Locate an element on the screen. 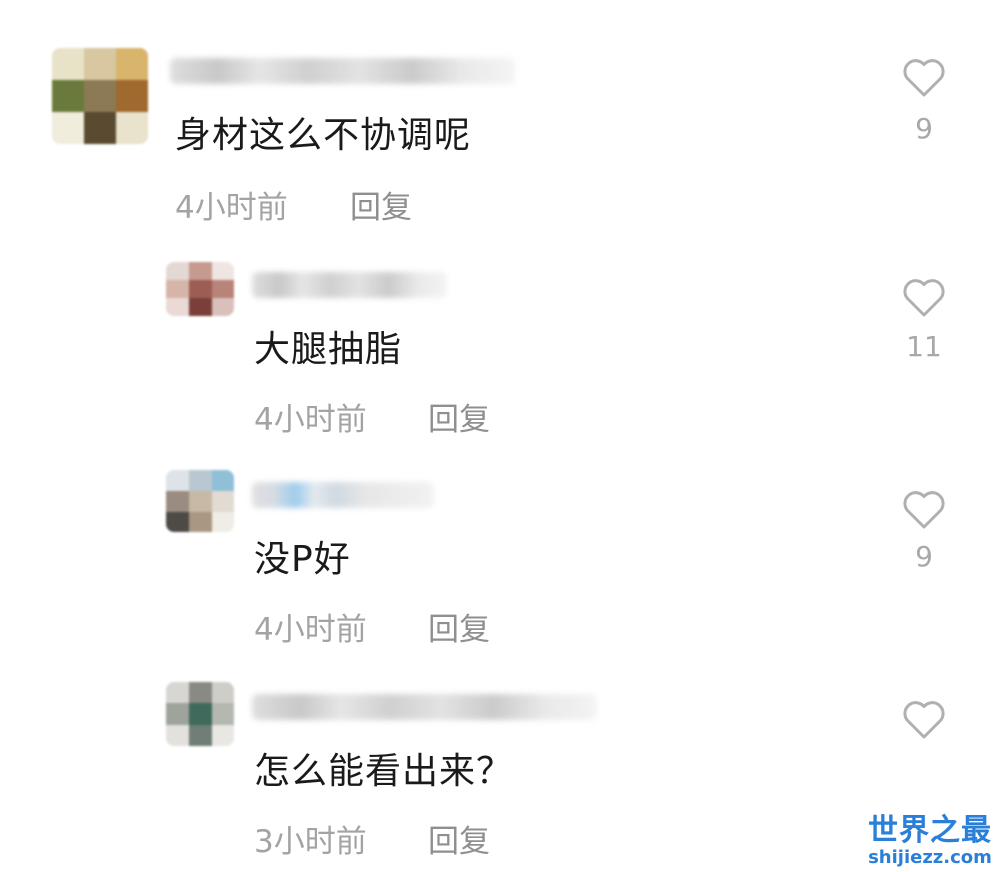 This screenshot has width=1000, height=872. comment-text: 大腿抽脂 is located at coordinates (328, 349).